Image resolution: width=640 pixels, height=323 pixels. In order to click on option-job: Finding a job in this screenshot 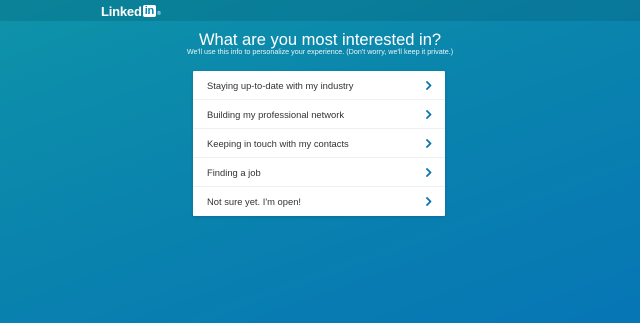, I will do `click(319, 172)`.